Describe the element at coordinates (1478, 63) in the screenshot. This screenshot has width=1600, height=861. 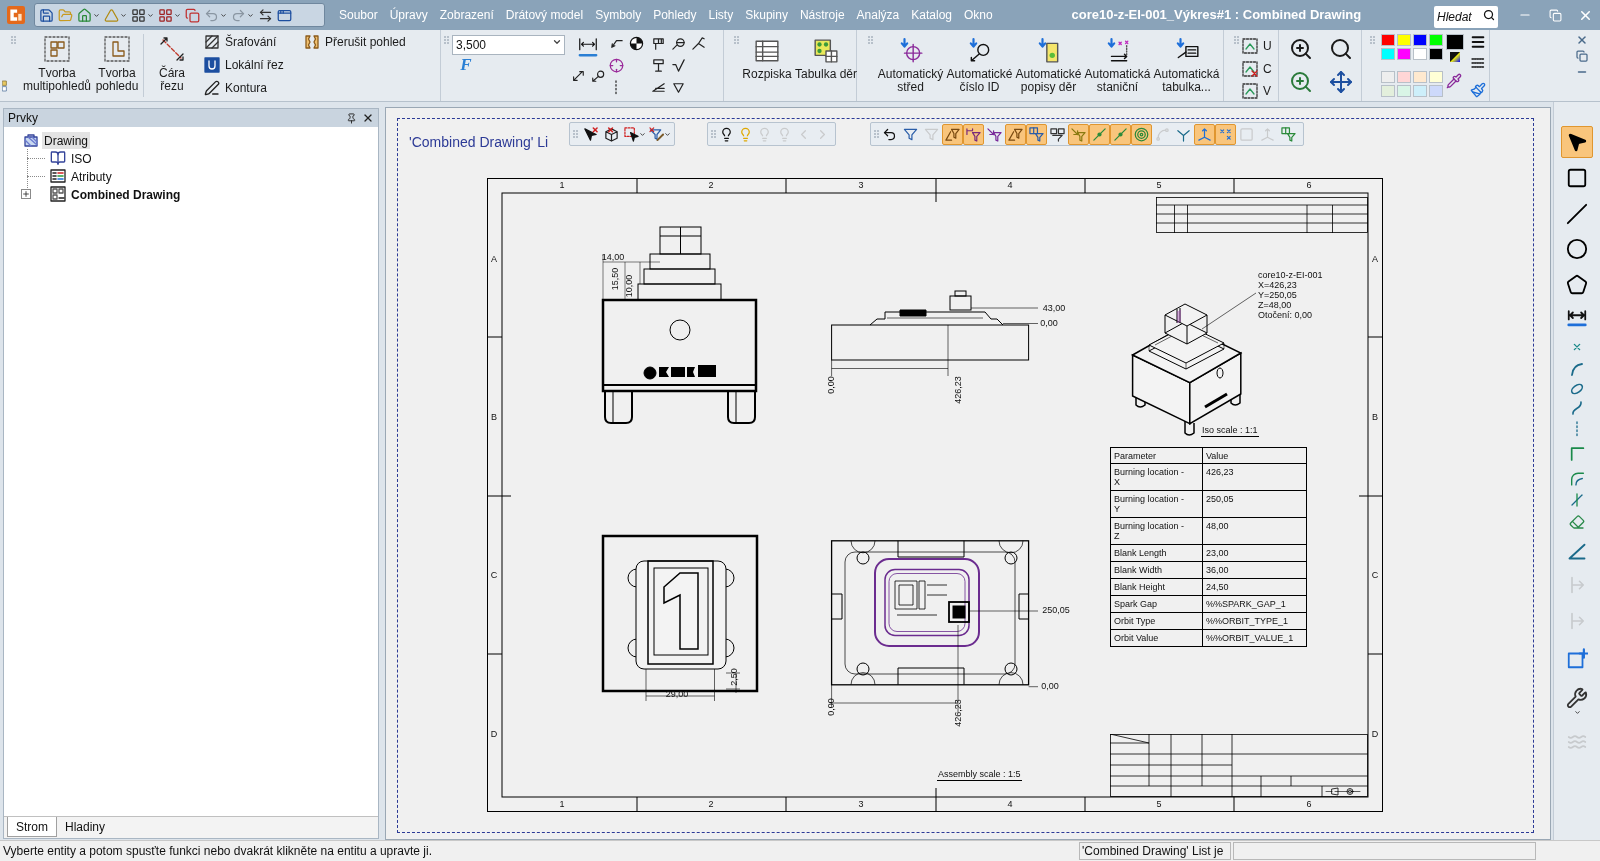
I see `line-style-icon` at that location.